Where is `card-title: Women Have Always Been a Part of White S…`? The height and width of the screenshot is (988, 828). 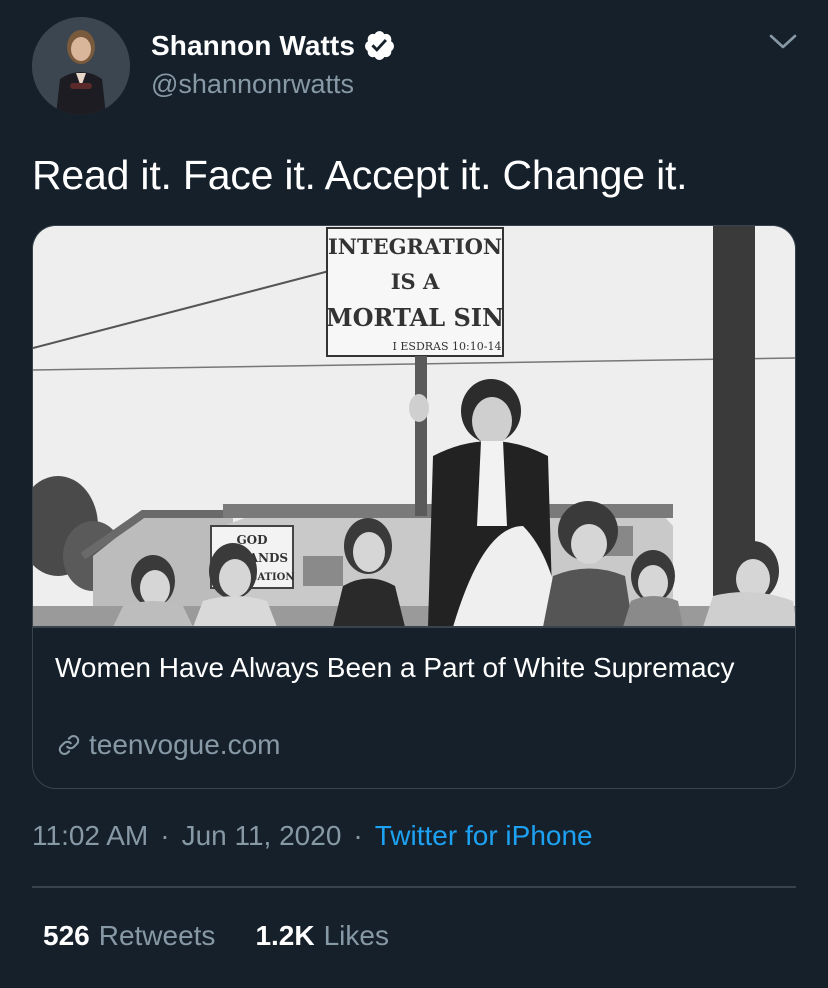 card-title: Women Have Always Been a Part of White S… is located at coordinates (405, 668).